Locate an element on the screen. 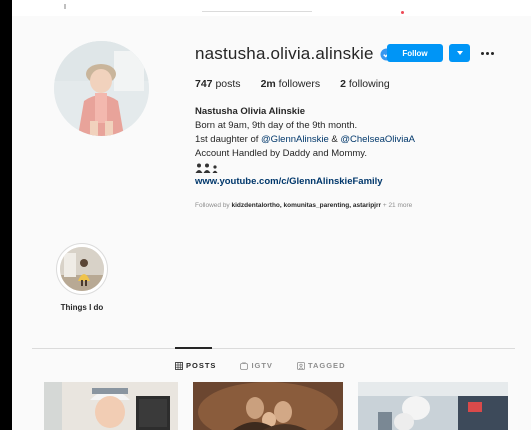 Image resolution: width=531 pixels, height=430 pixels. search-bar-edge is located at coordinates (257, 11).